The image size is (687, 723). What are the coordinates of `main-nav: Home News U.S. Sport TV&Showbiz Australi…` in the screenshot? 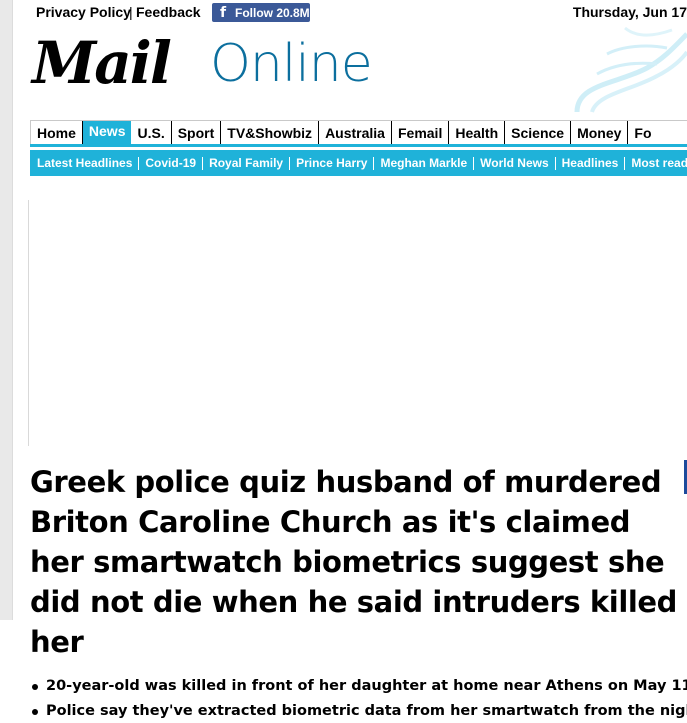 It's located at (358, 133).